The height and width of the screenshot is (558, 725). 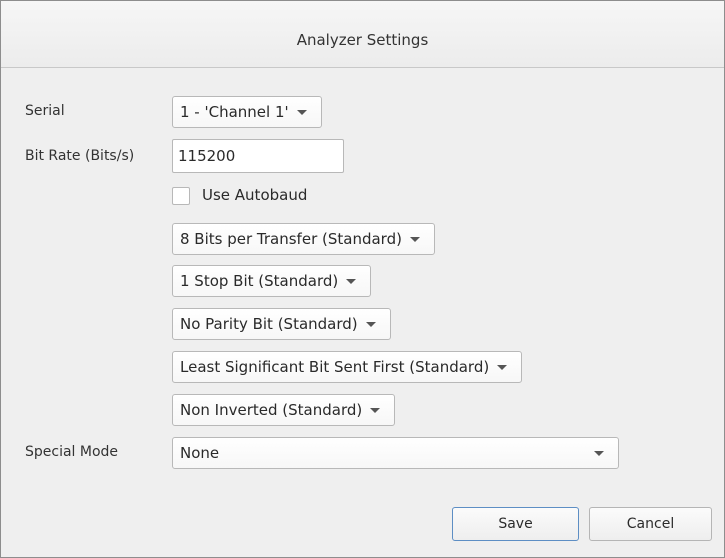 What do you see at coordinates (45, 111) in the screenshot?
I see `serial-label: Serial` at bounding box center [45, 111].